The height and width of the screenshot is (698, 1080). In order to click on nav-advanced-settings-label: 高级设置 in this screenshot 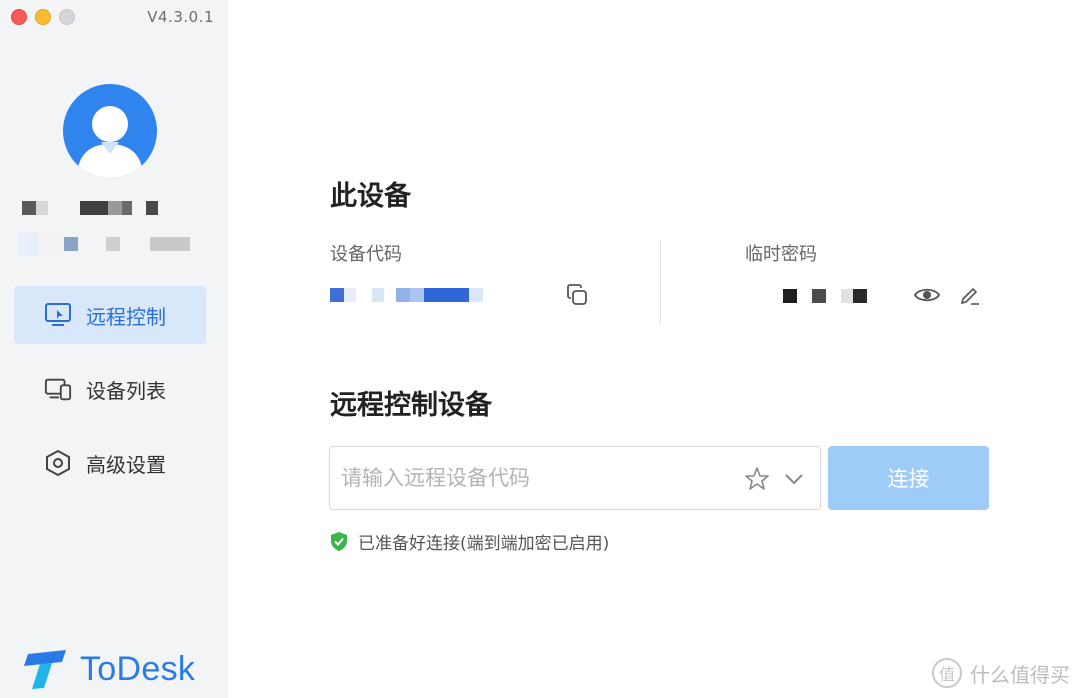, I will do `click(126, 464)`.